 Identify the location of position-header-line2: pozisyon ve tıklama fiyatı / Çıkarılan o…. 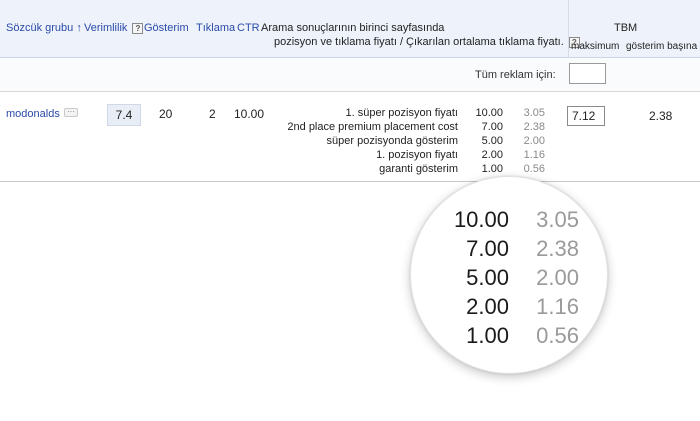
(427, 42).